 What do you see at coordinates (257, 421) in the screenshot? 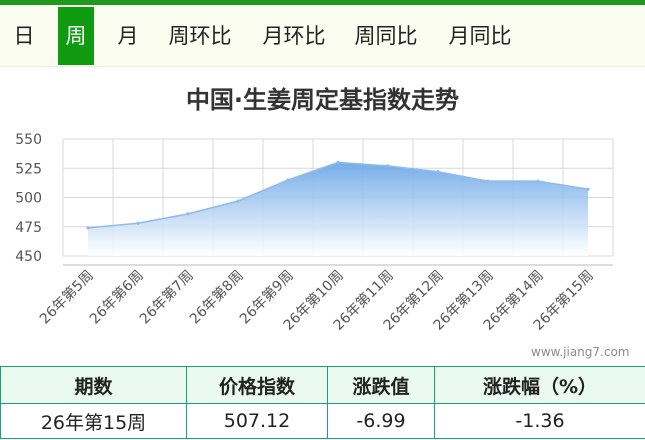
I see `cell-price-index: 507.12` at bounding box center [257, 421].